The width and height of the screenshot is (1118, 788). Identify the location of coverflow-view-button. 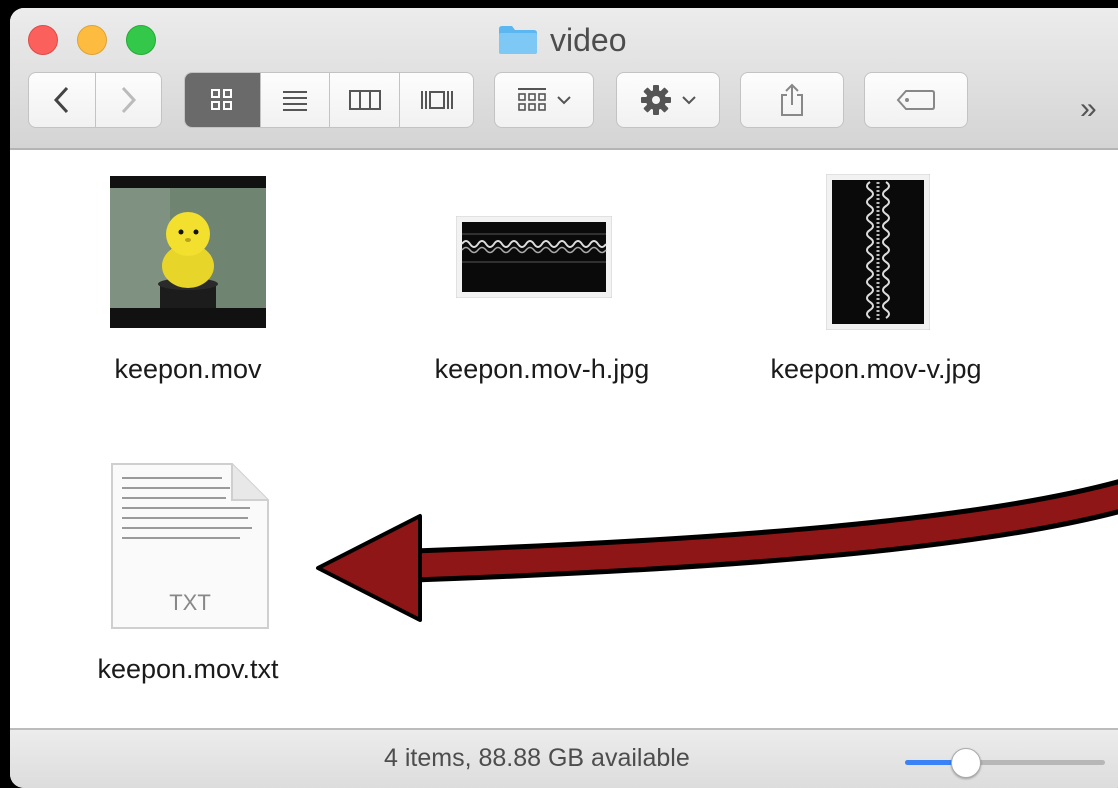
(436, 100).